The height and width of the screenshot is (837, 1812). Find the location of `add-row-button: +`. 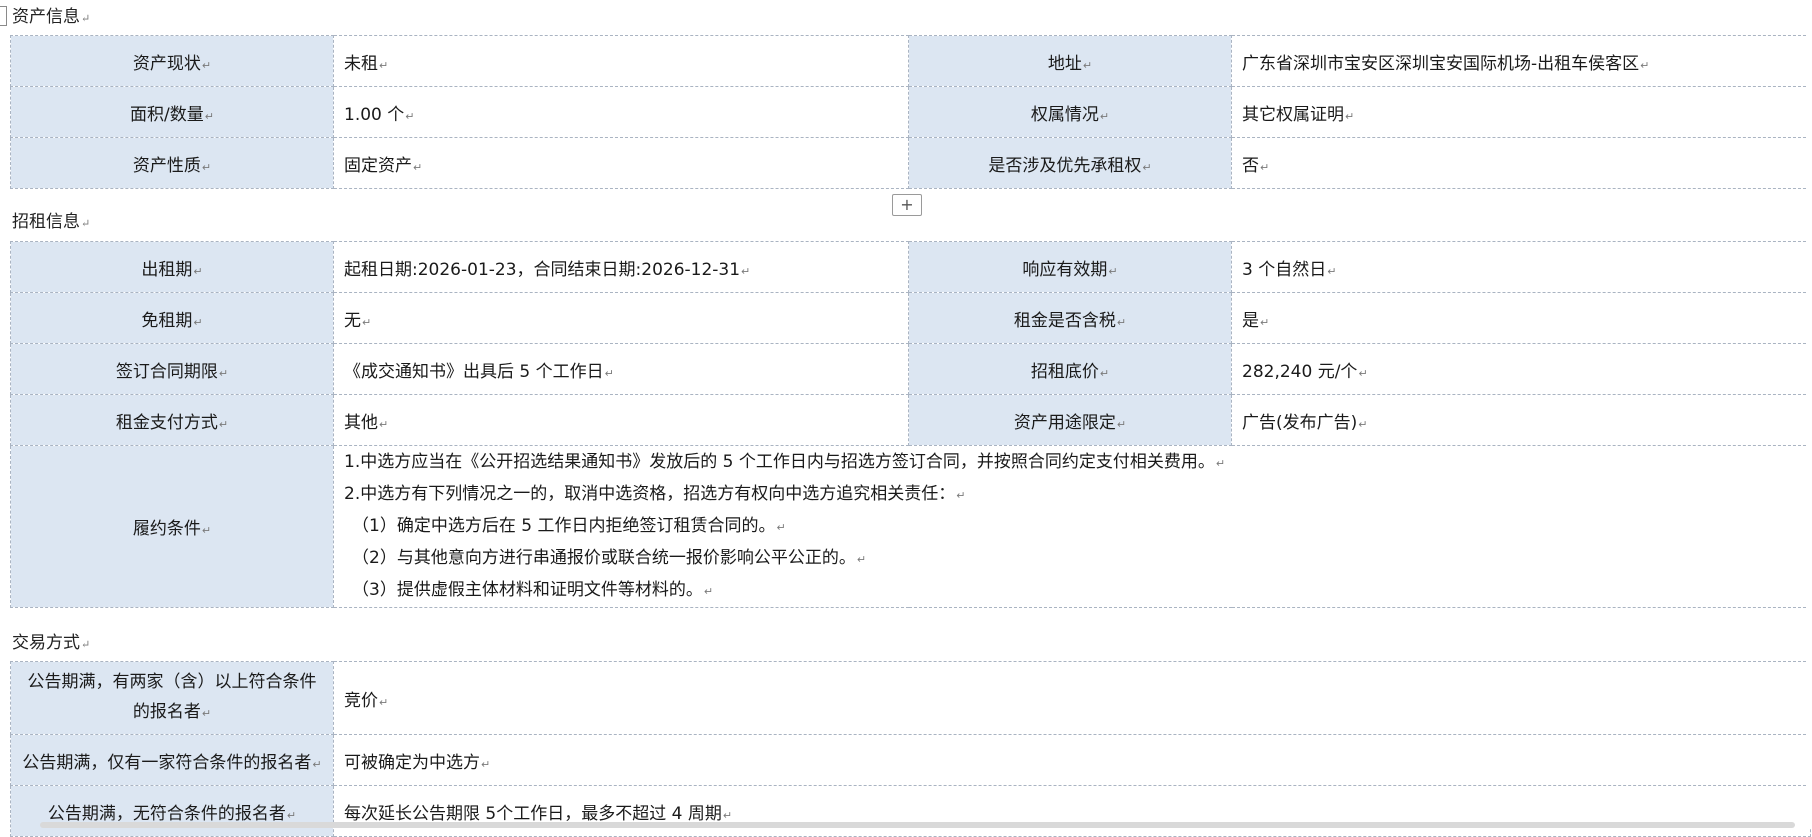

add-row-button: + is located at coordinates (907, 205).